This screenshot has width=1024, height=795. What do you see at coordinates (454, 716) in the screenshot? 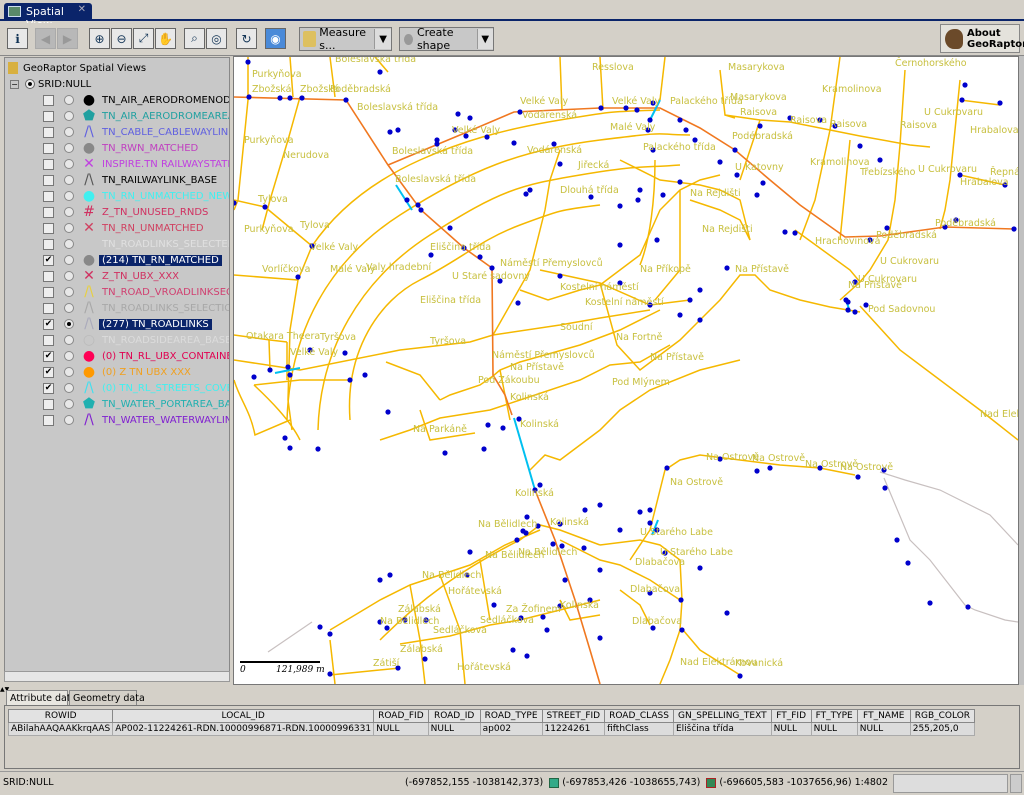
I see `column-header: ROAD_ID` at bounding box center [454, 716].